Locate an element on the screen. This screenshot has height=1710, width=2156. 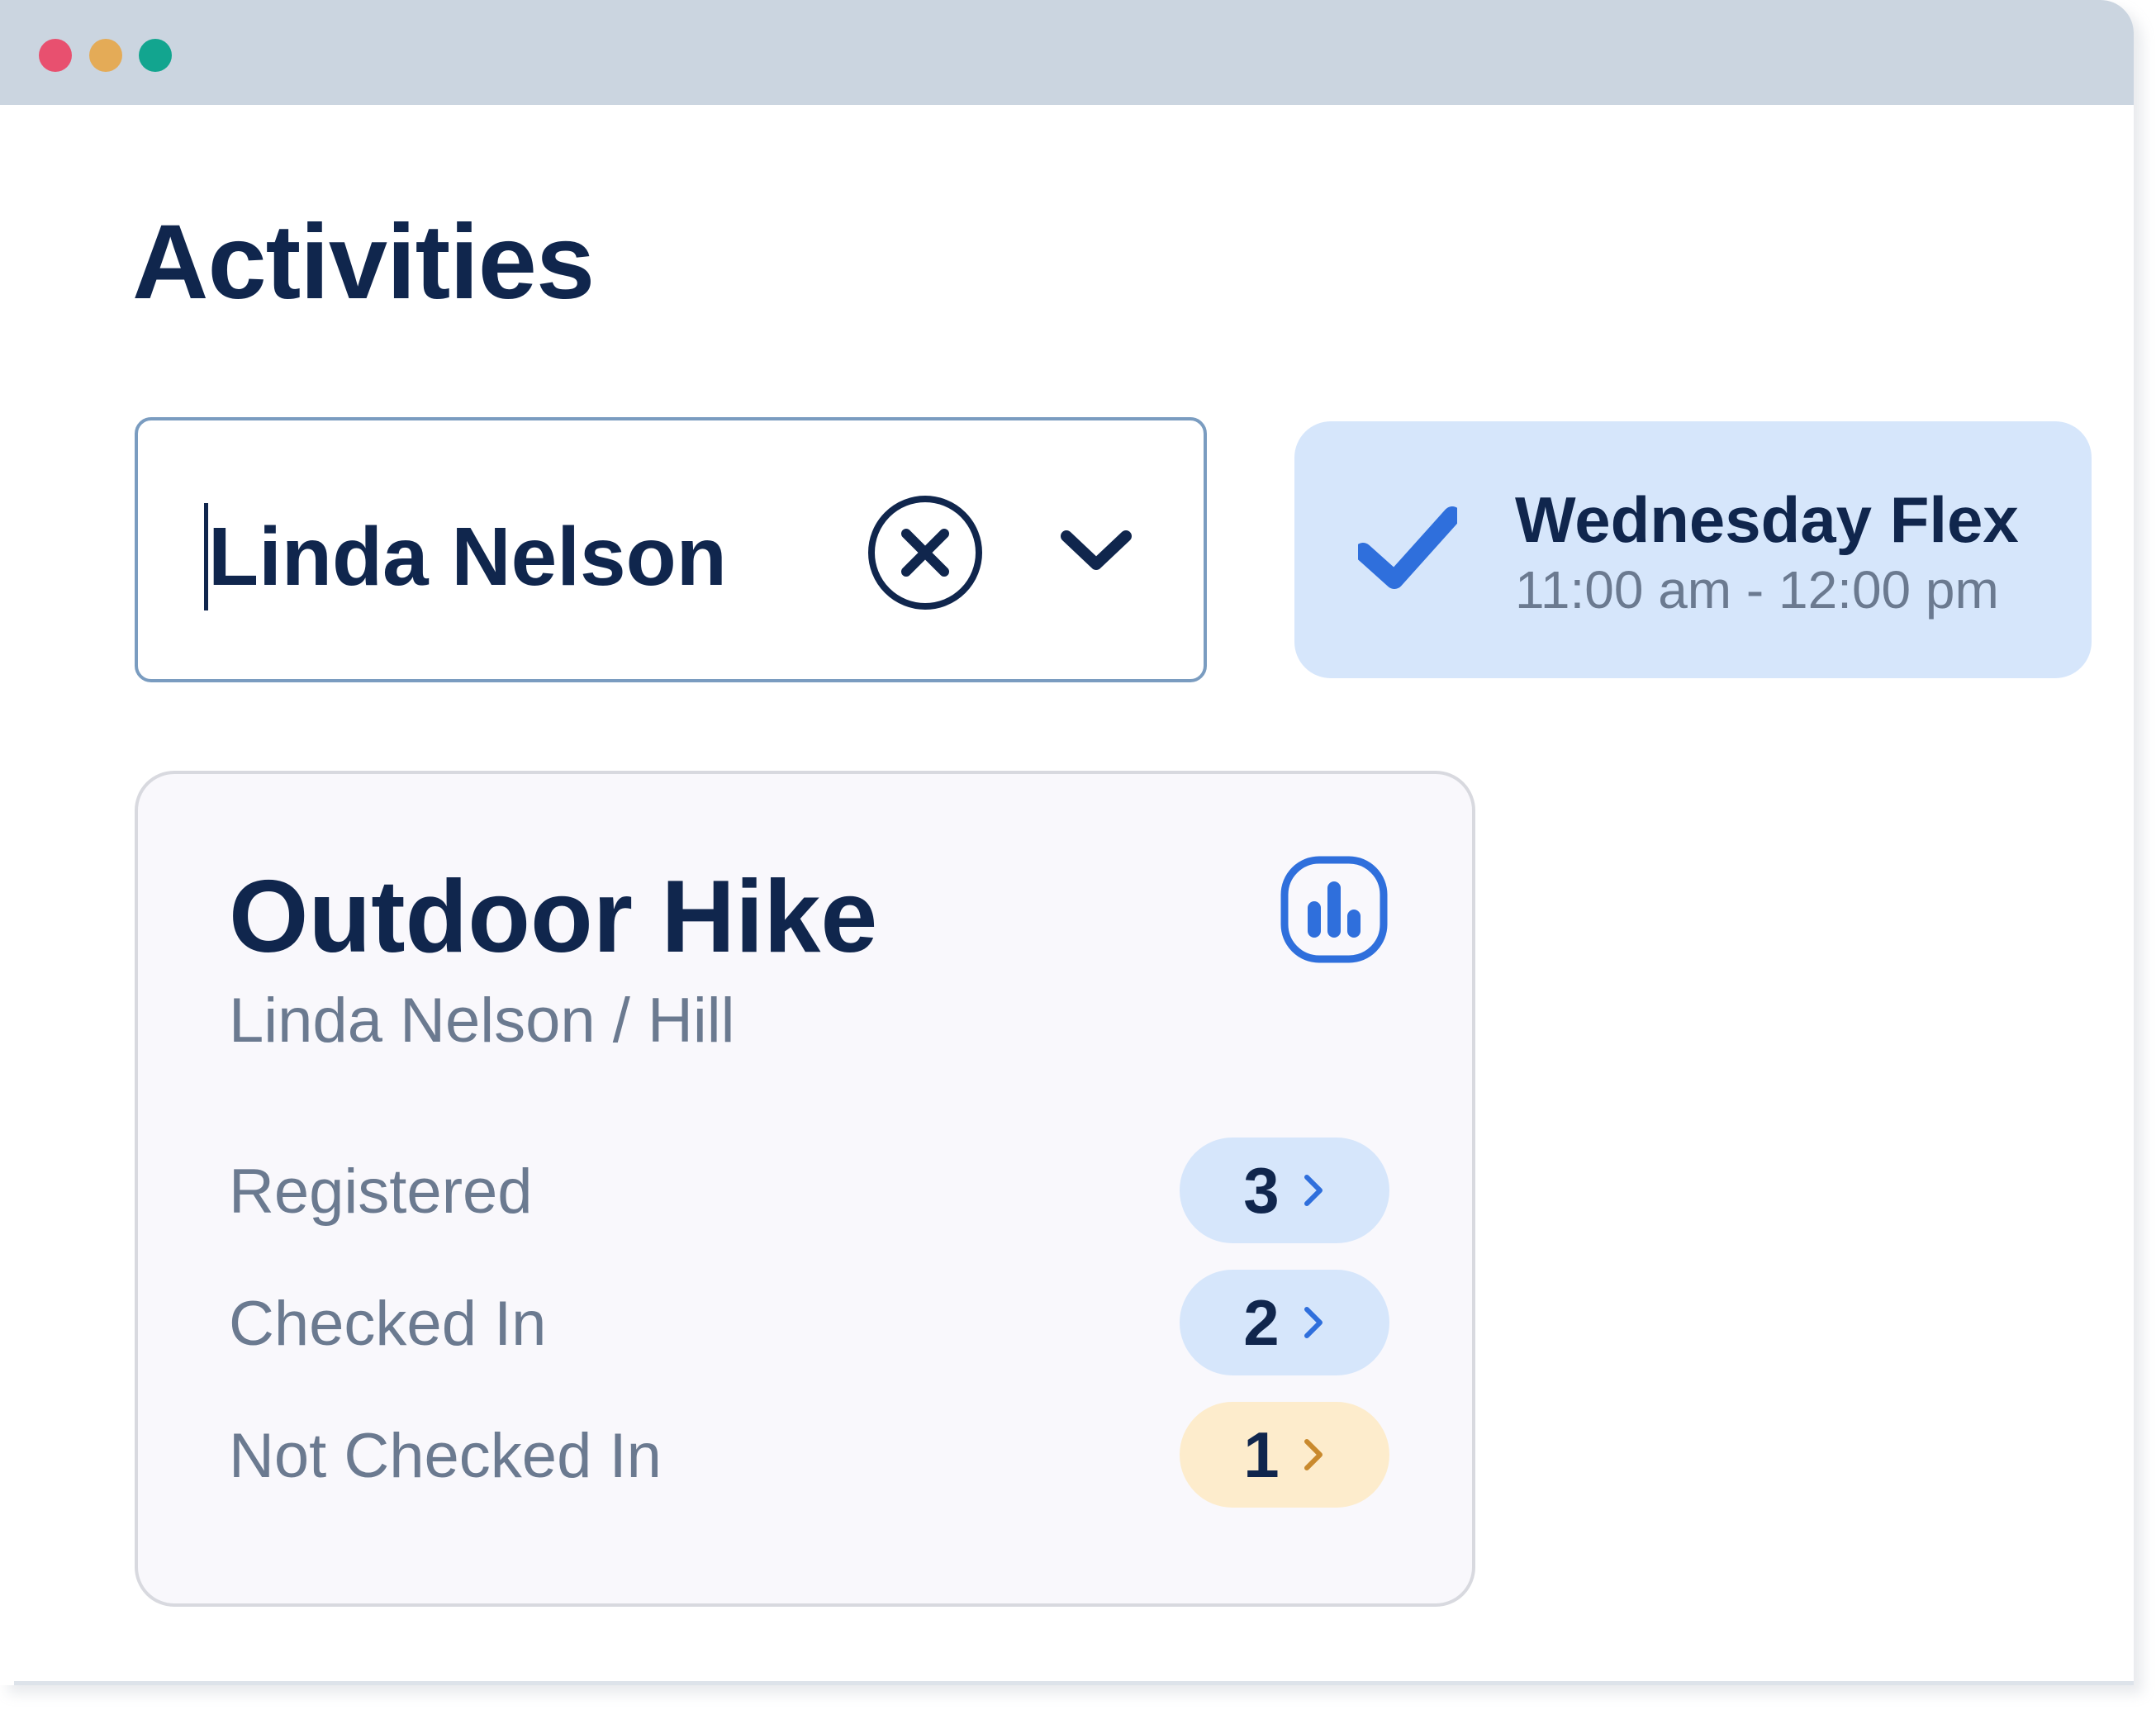
maximize-window-button is located at coordinates (155, 56).